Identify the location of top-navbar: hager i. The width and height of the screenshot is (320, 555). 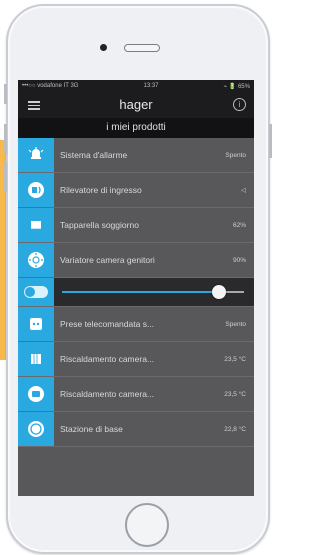
(136, 105).